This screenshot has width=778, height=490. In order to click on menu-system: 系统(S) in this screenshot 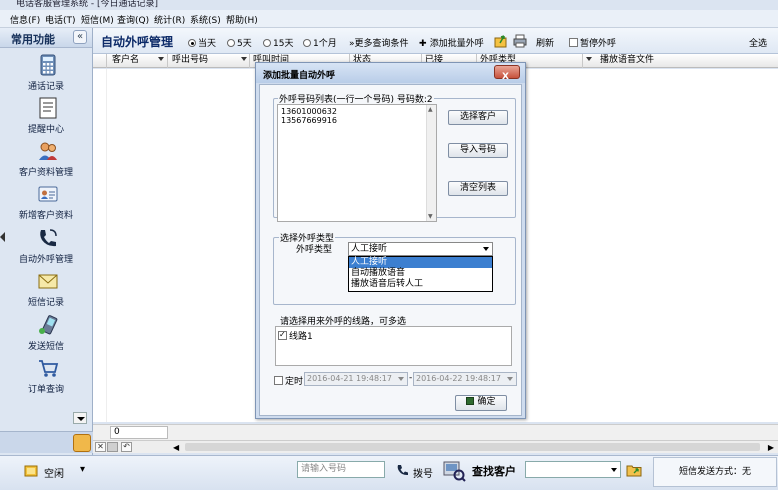, I will do `click(205, 19)`.